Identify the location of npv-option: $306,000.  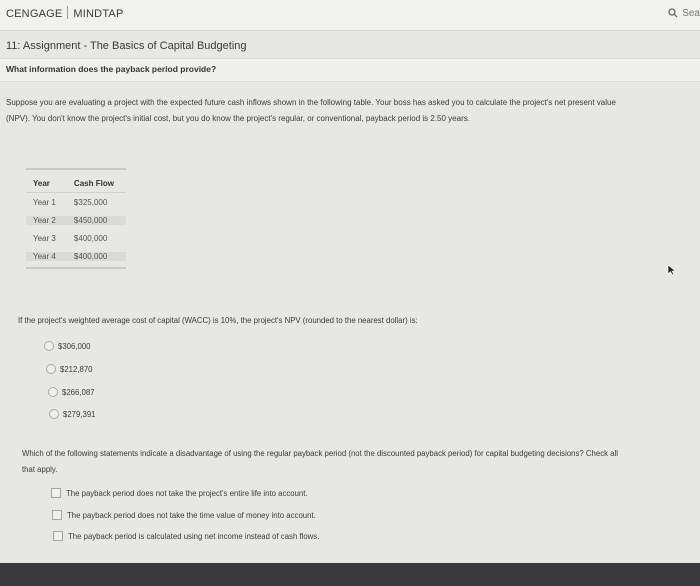
(67, 346).